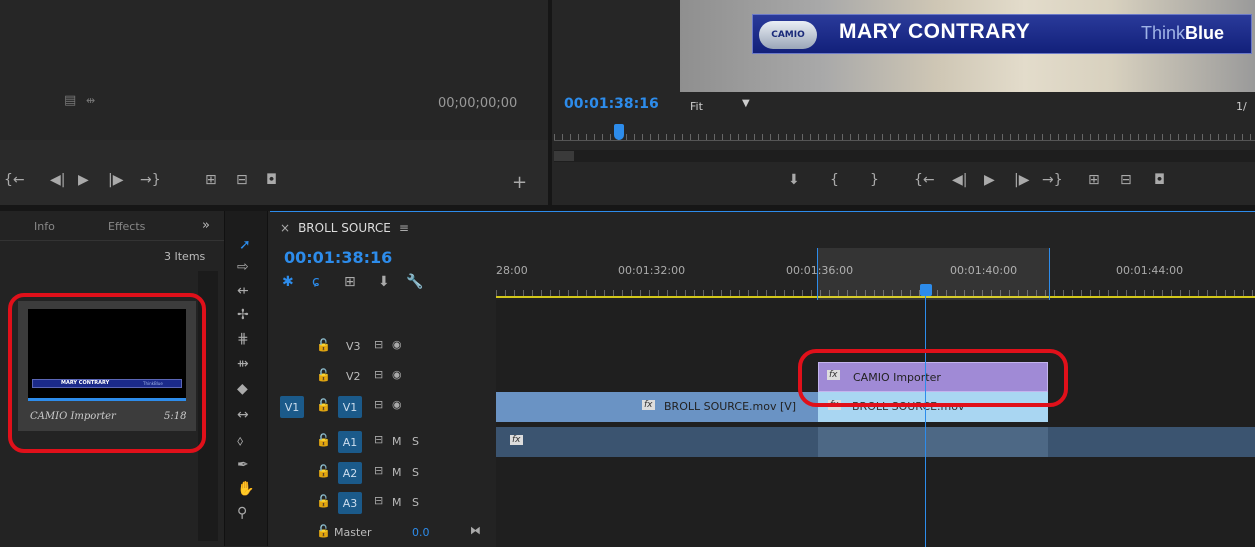 Image resolution: width=1255 pixels, height=547 pixels. What do you see at coordinates (350, 442) in the screenshot?
I see `track-a1-label: A1` at bounding box center [350, 442].